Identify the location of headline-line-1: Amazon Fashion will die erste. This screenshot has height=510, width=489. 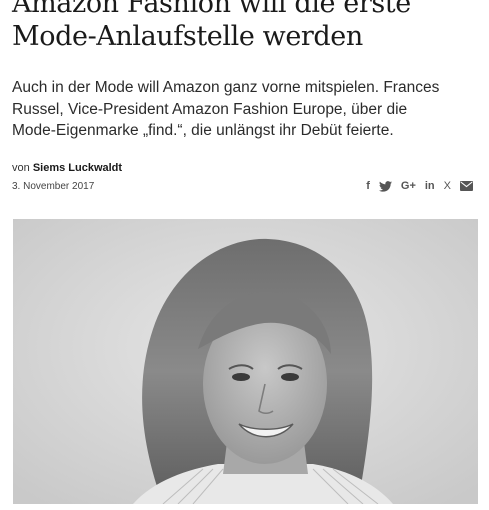
(211, 9).